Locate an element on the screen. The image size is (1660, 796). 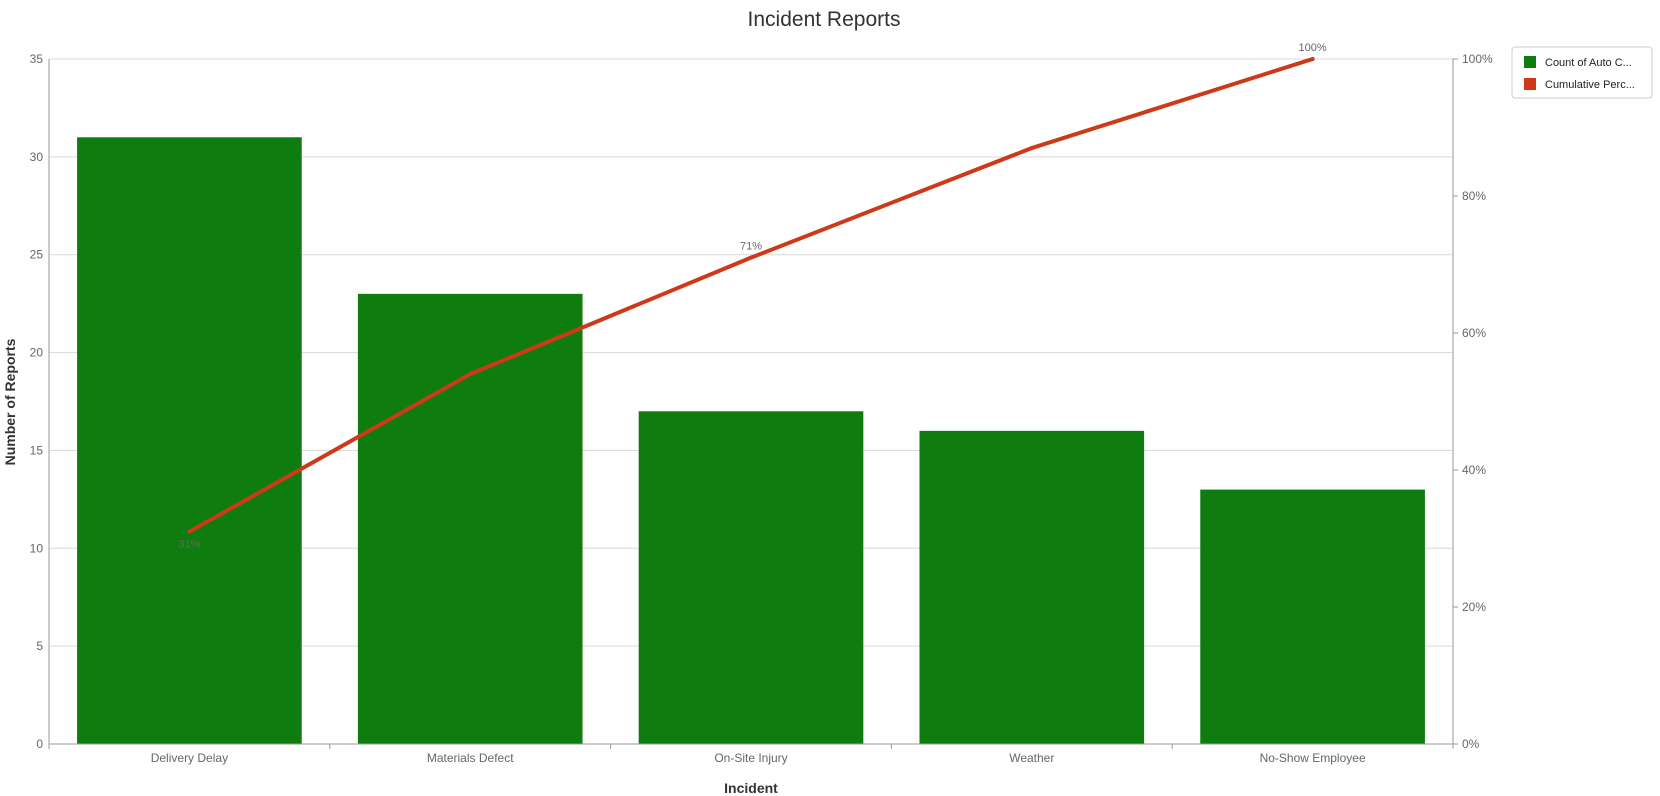
data-label: 71% is located at coordinates (751, 247).